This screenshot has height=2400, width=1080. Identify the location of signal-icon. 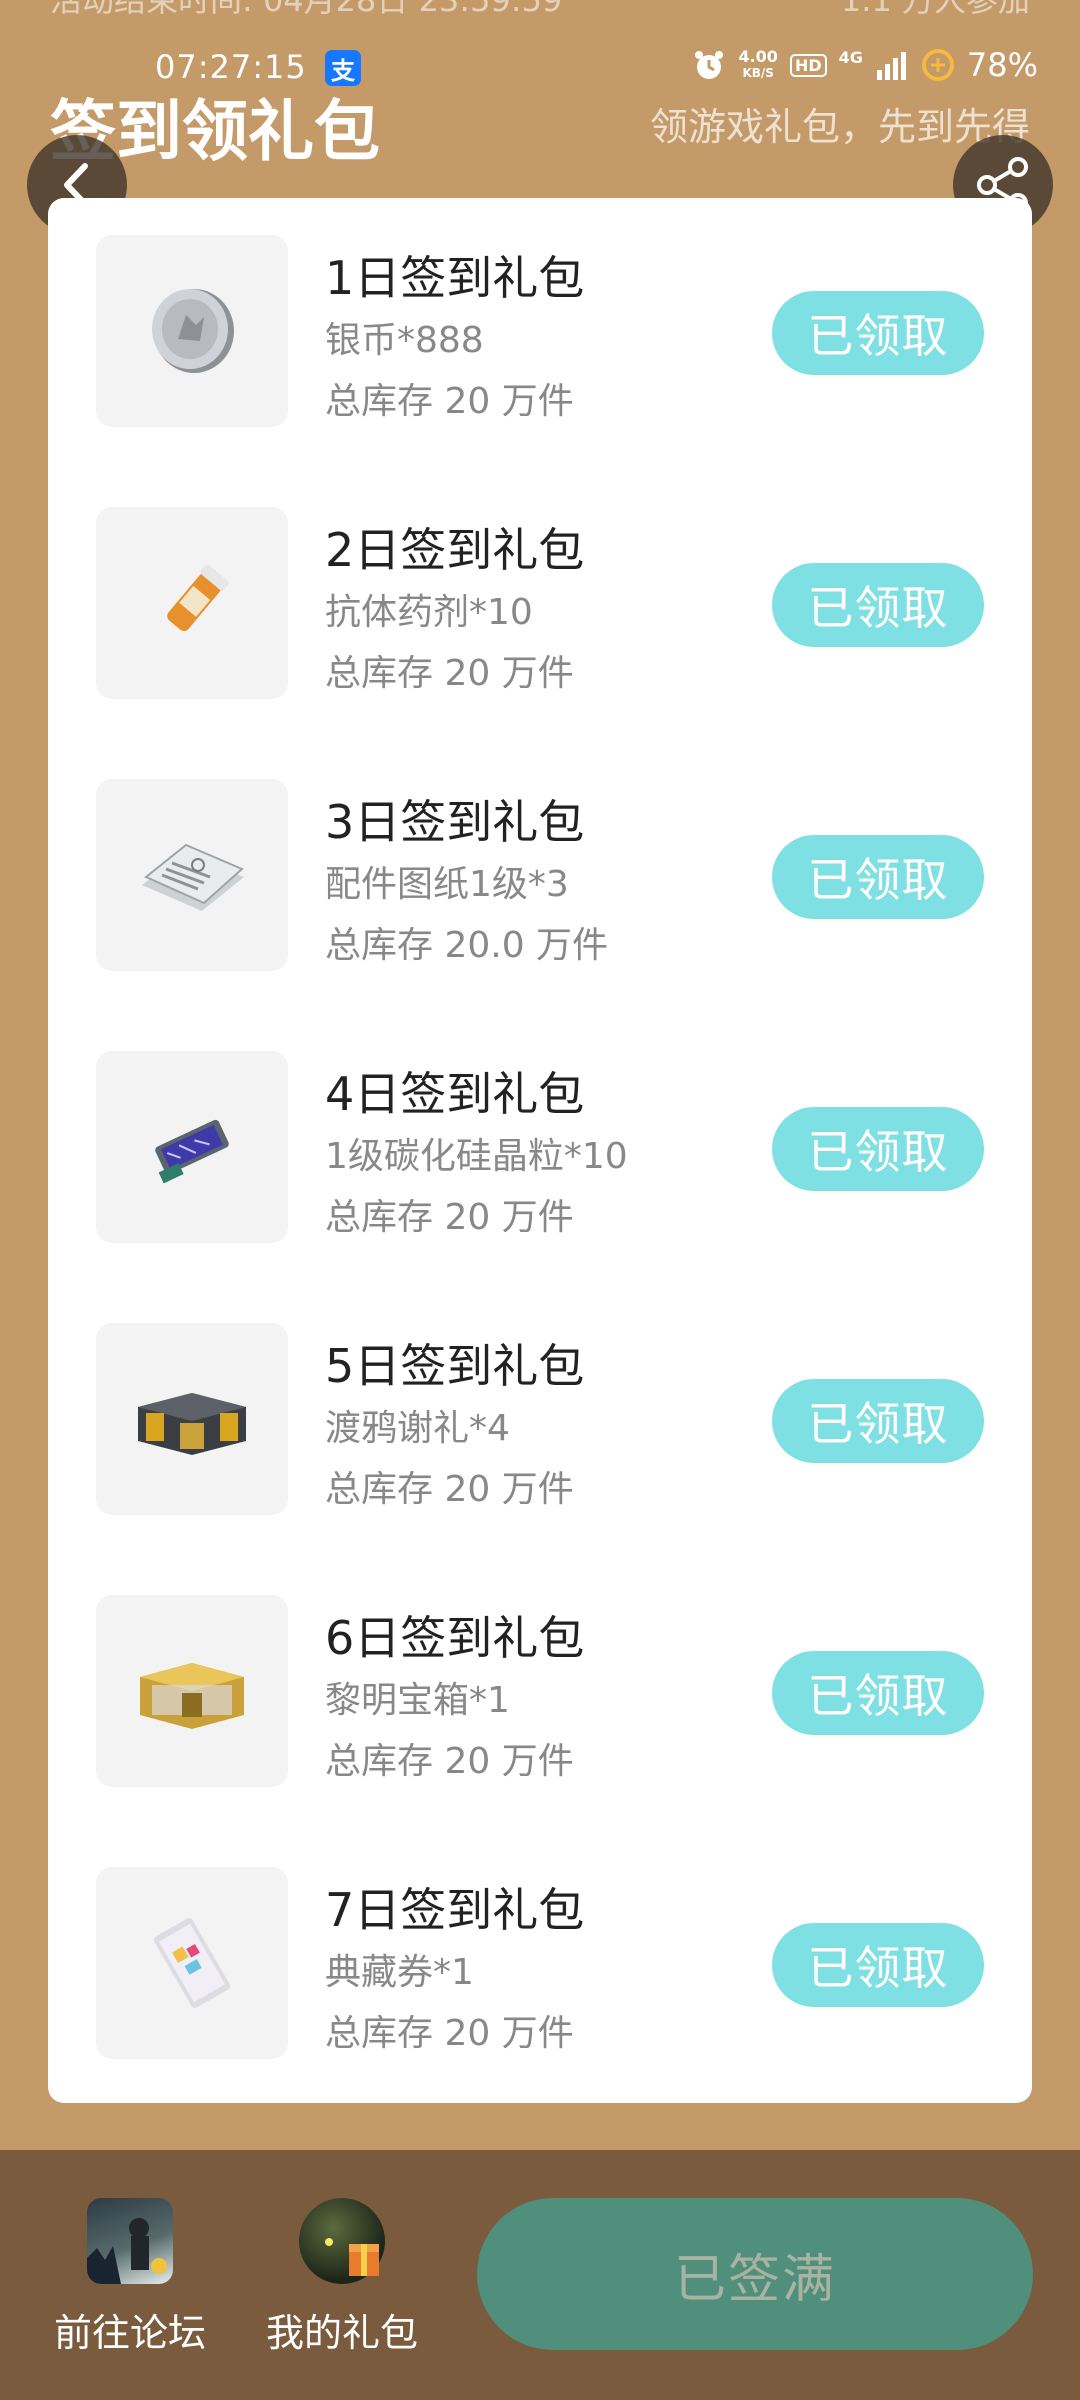
(891, 66).